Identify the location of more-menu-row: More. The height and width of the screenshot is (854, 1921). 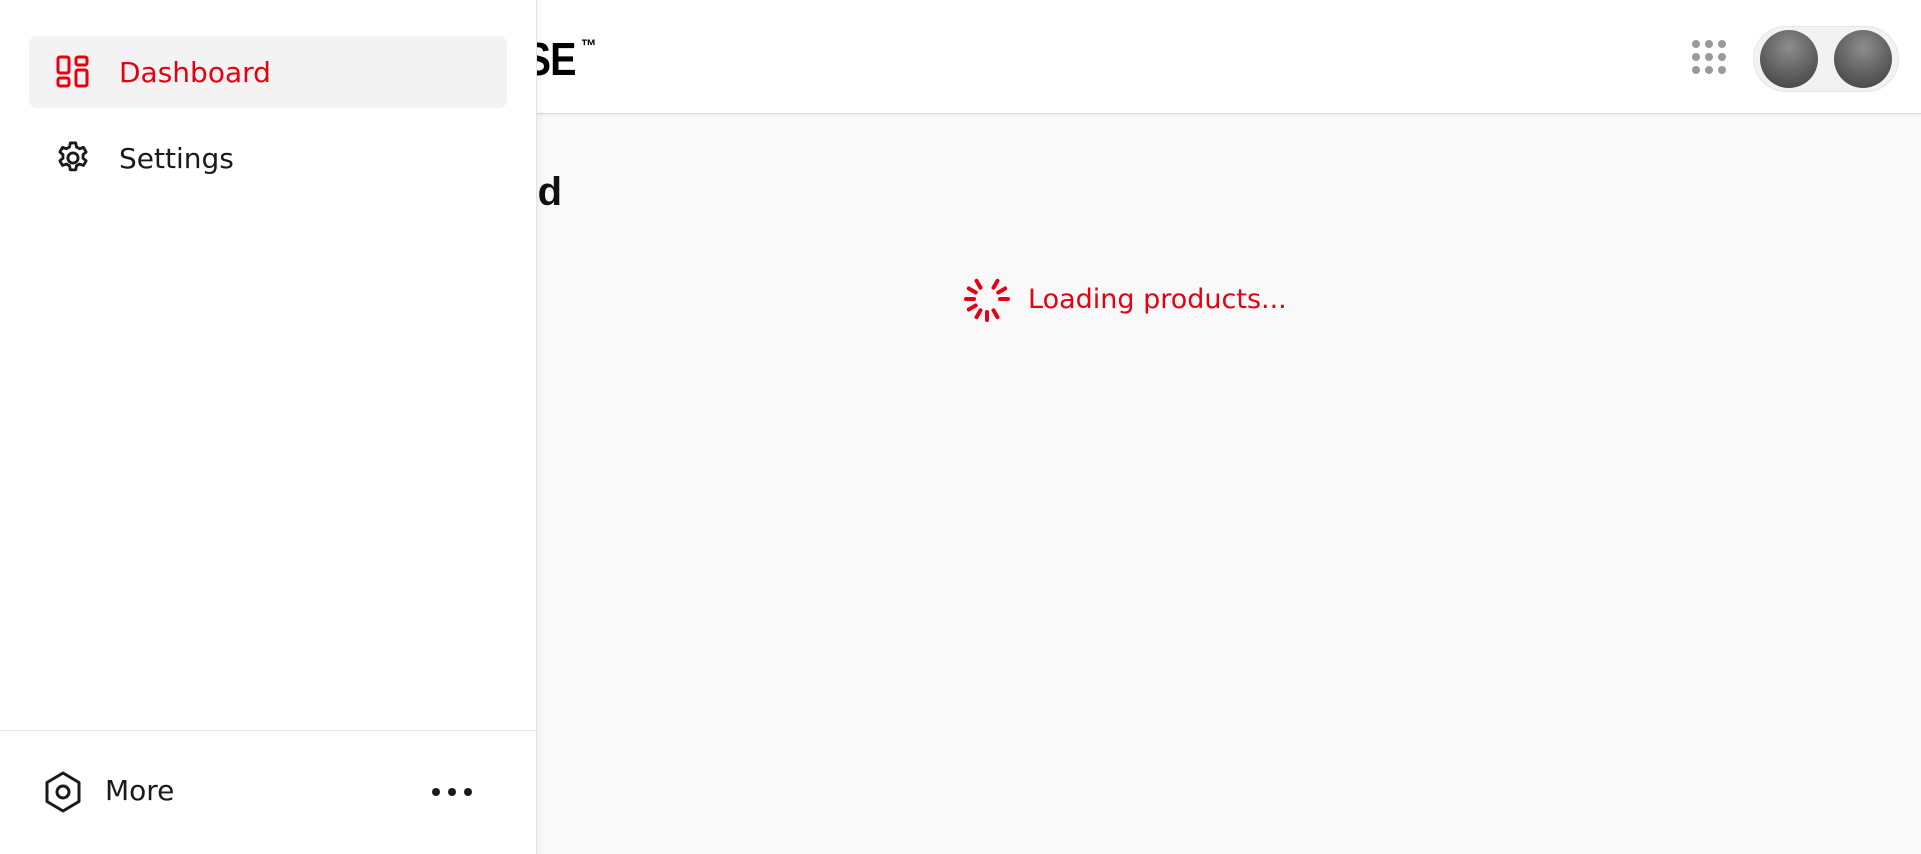
(268, 792).